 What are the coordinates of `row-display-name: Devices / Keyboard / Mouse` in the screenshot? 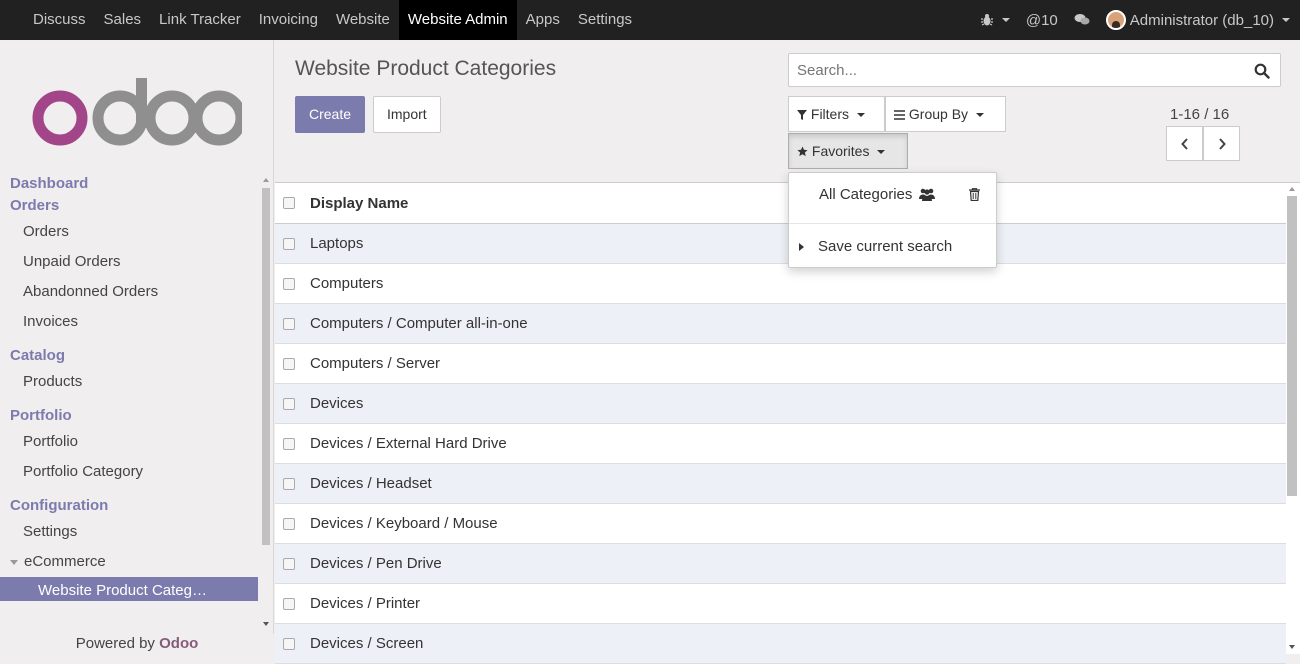 It's located at (404, 523).